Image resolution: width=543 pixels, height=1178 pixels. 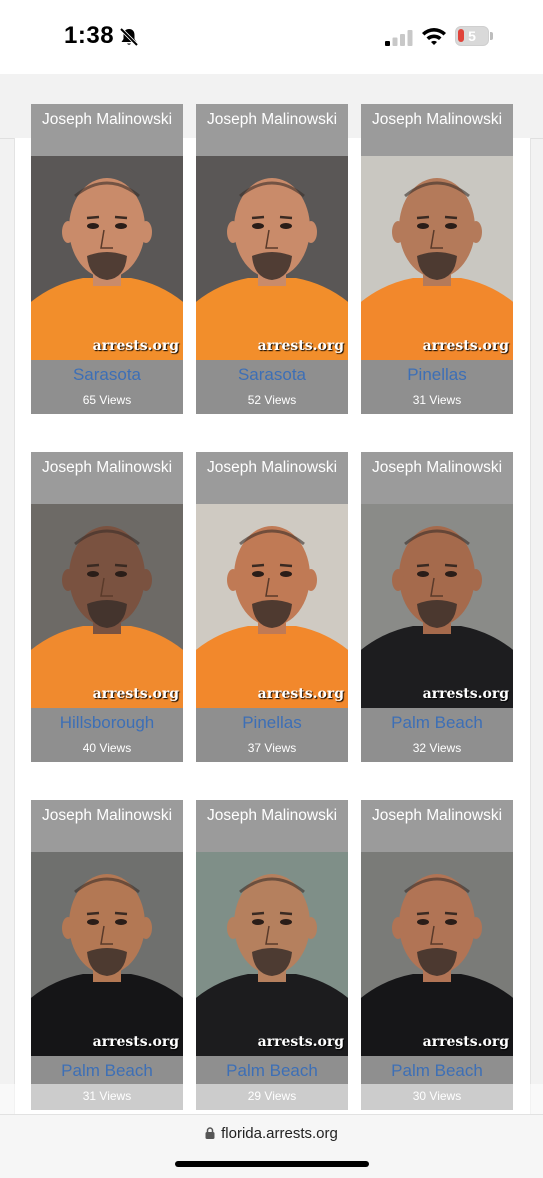 What do you see at coordinates (272, 400) in the screenshot?
I see `view-count: 52 Views` at bounding box center [272, 400].